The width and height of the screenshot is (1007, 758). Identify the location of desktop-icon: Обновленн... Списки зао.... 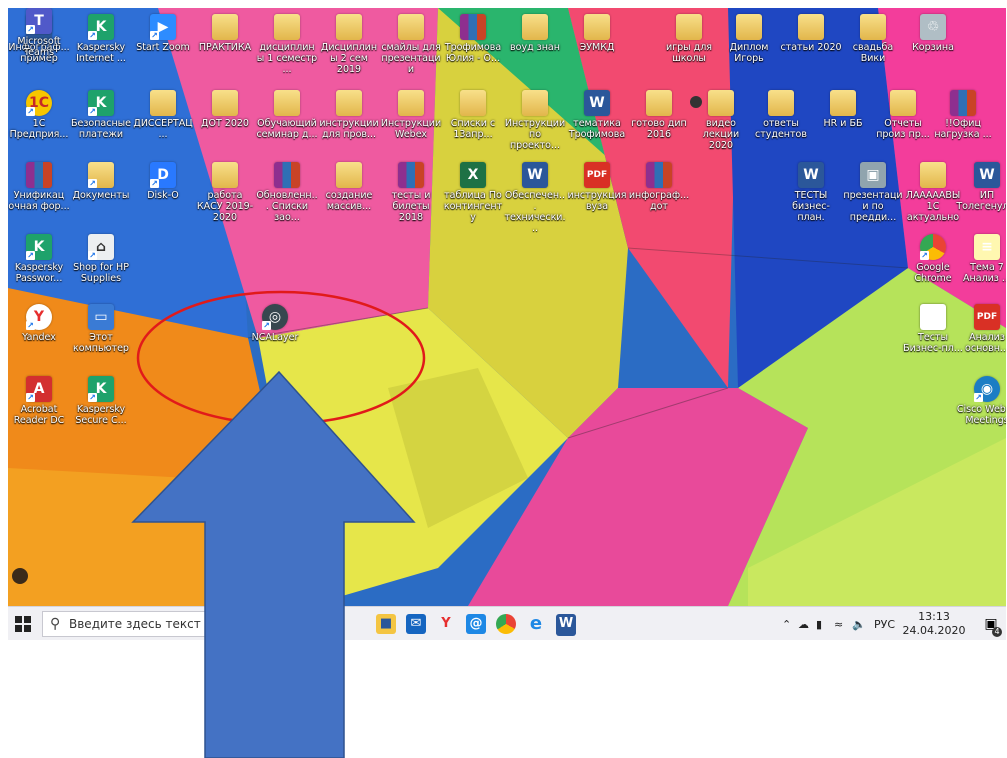
(287, 192).